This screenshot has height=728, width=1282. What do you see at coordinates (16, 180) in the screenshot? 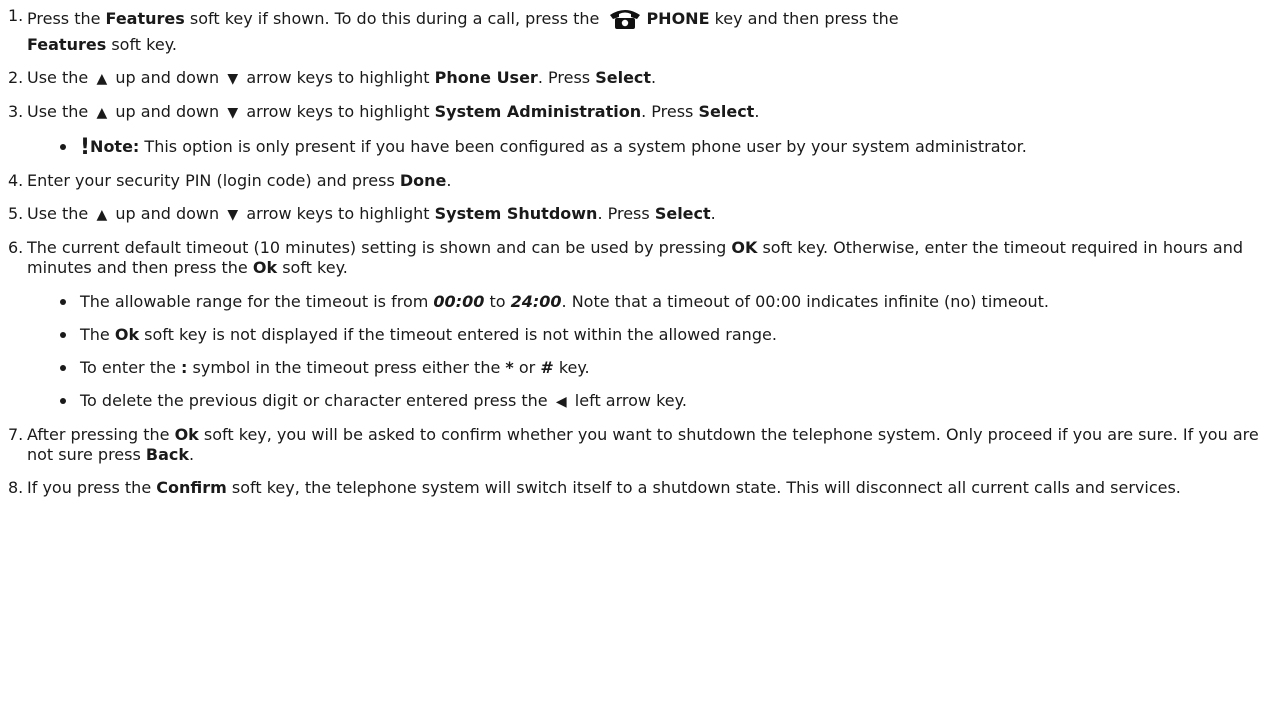
I see `step-number: 4.` at bounding box center [16, 180].